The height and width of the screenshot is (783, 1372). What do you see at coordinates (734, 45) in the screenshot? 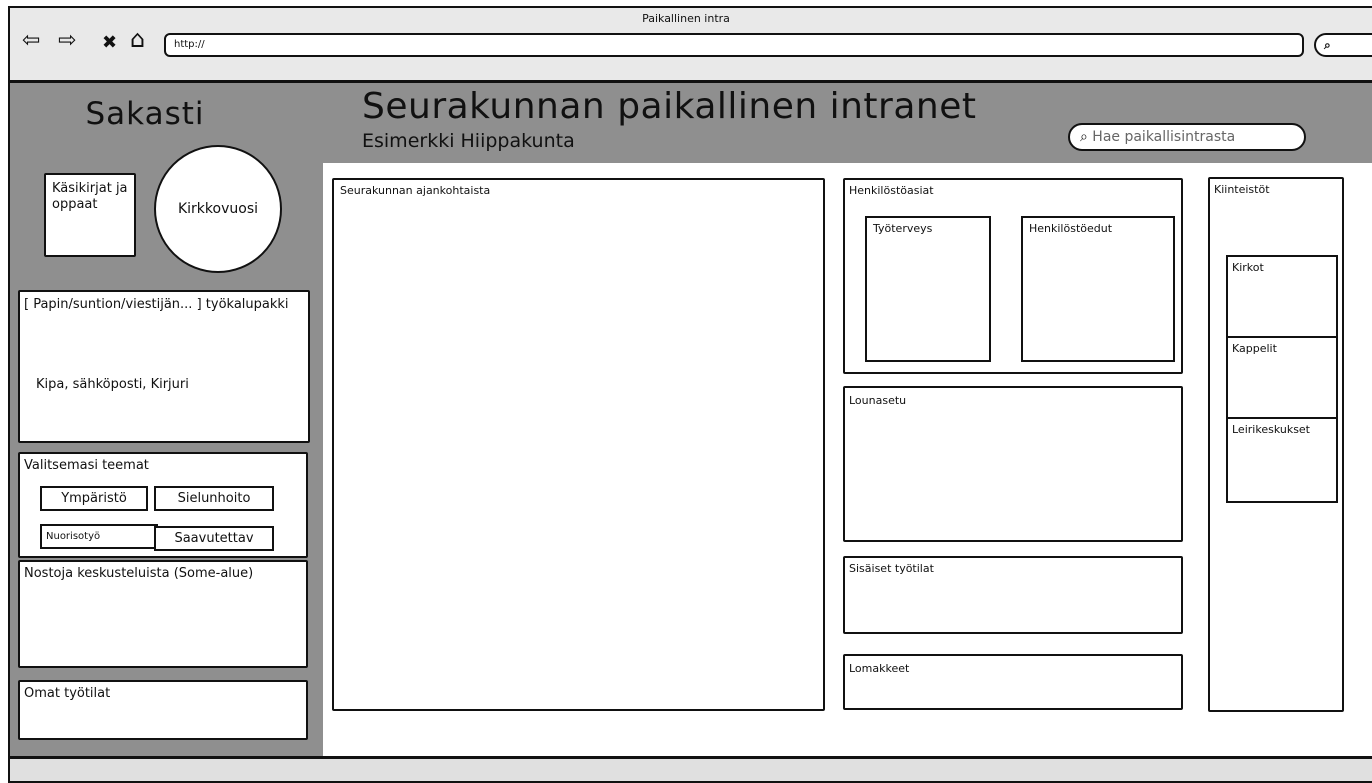
I see `address-bar: http://` at bounding box center [734, 45].